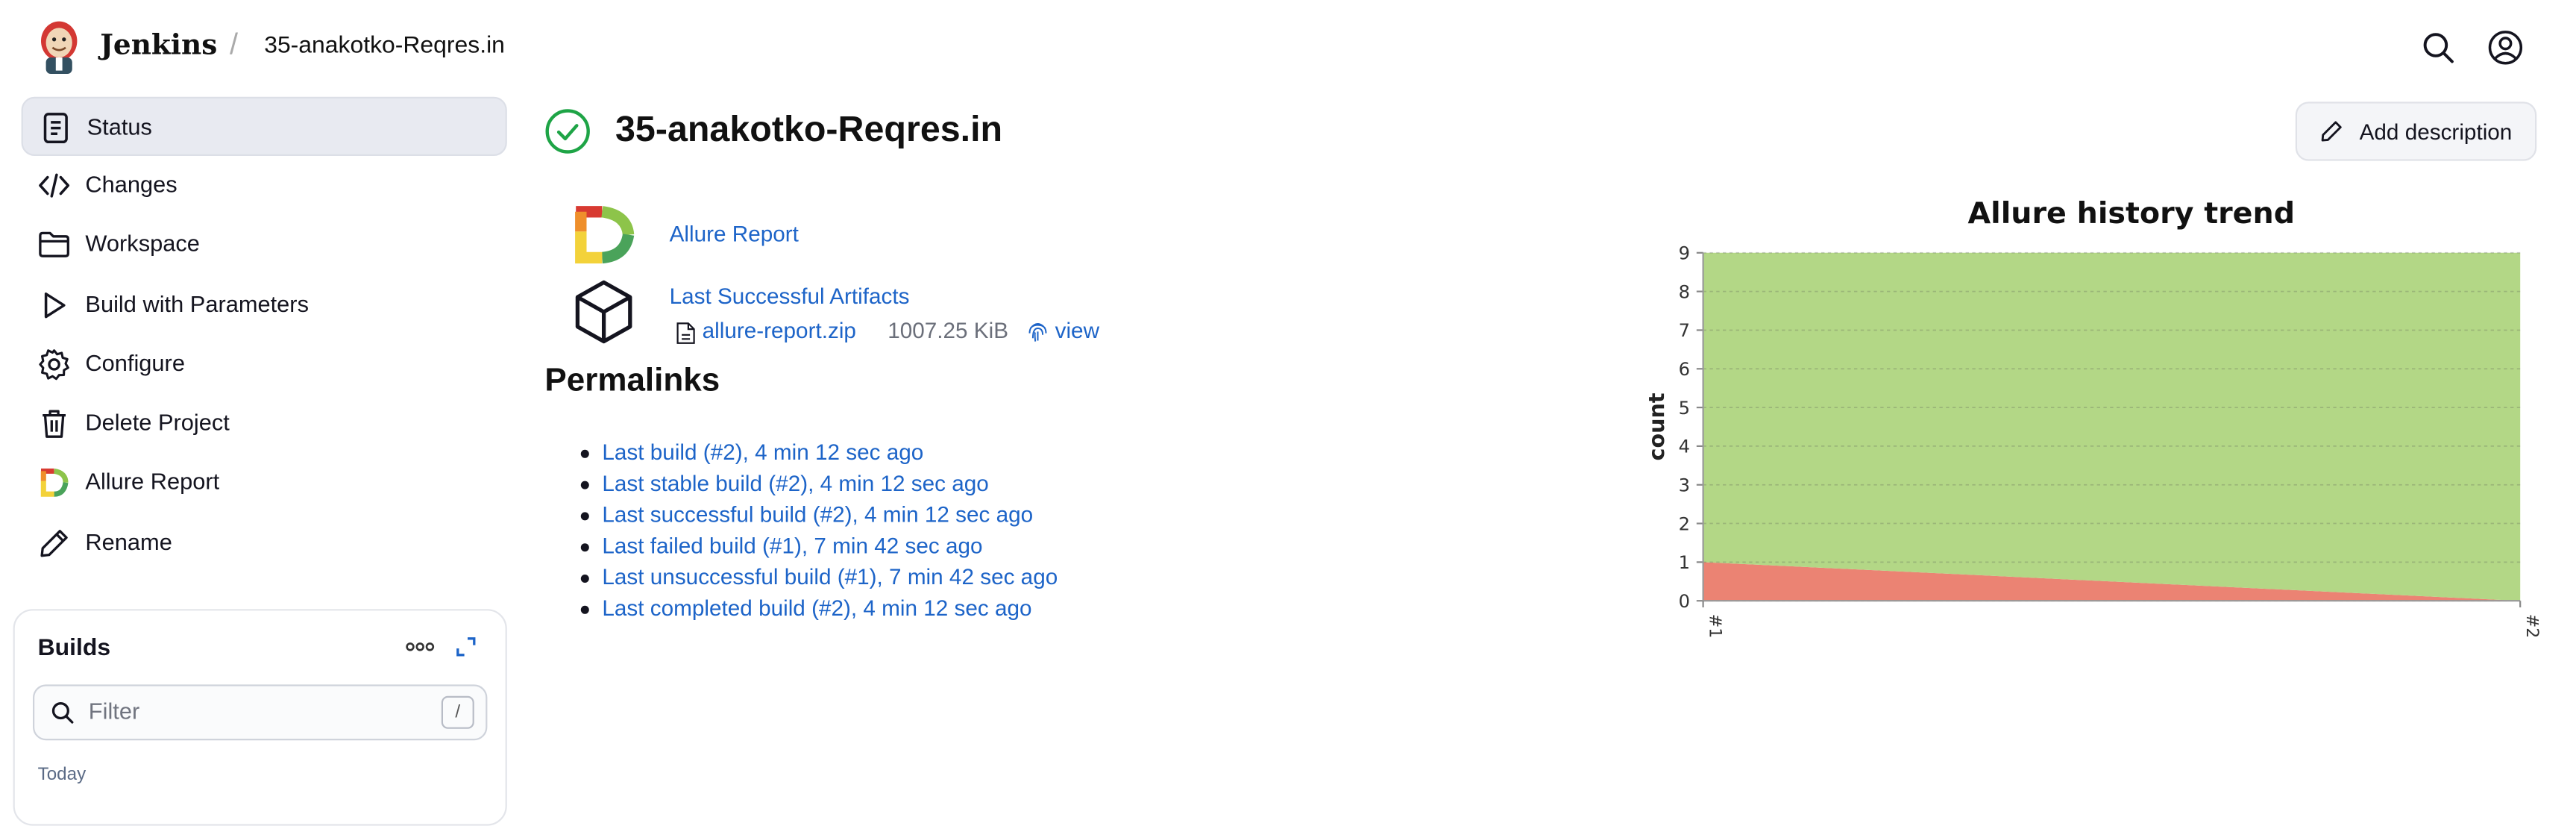 This screenshot has height=826, width=2576. What do you see at coordinates (466, 647) in the screenshot?
I see `expand-icon` at bounding box center [466, 647].